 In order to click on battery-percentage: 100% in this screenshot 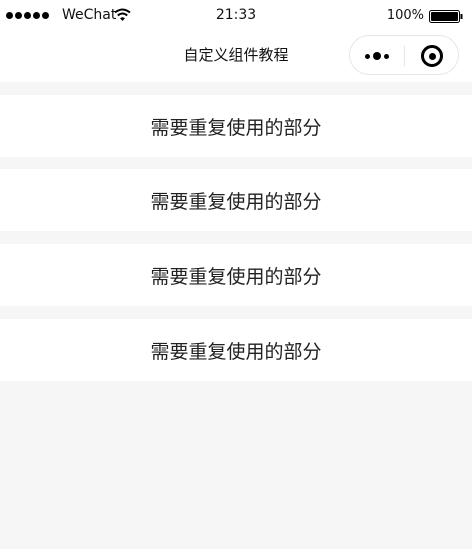, I will do `click(405, 15)`.